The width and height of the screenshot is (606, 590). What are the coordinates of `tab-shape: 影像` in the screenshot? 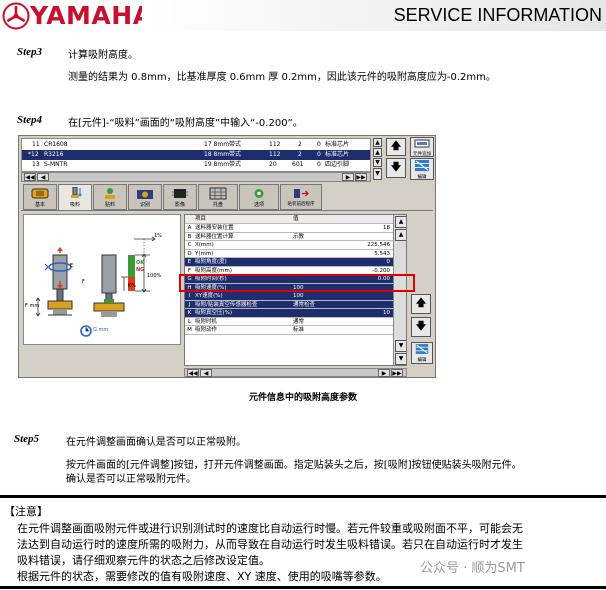 It's located at (180, 197).